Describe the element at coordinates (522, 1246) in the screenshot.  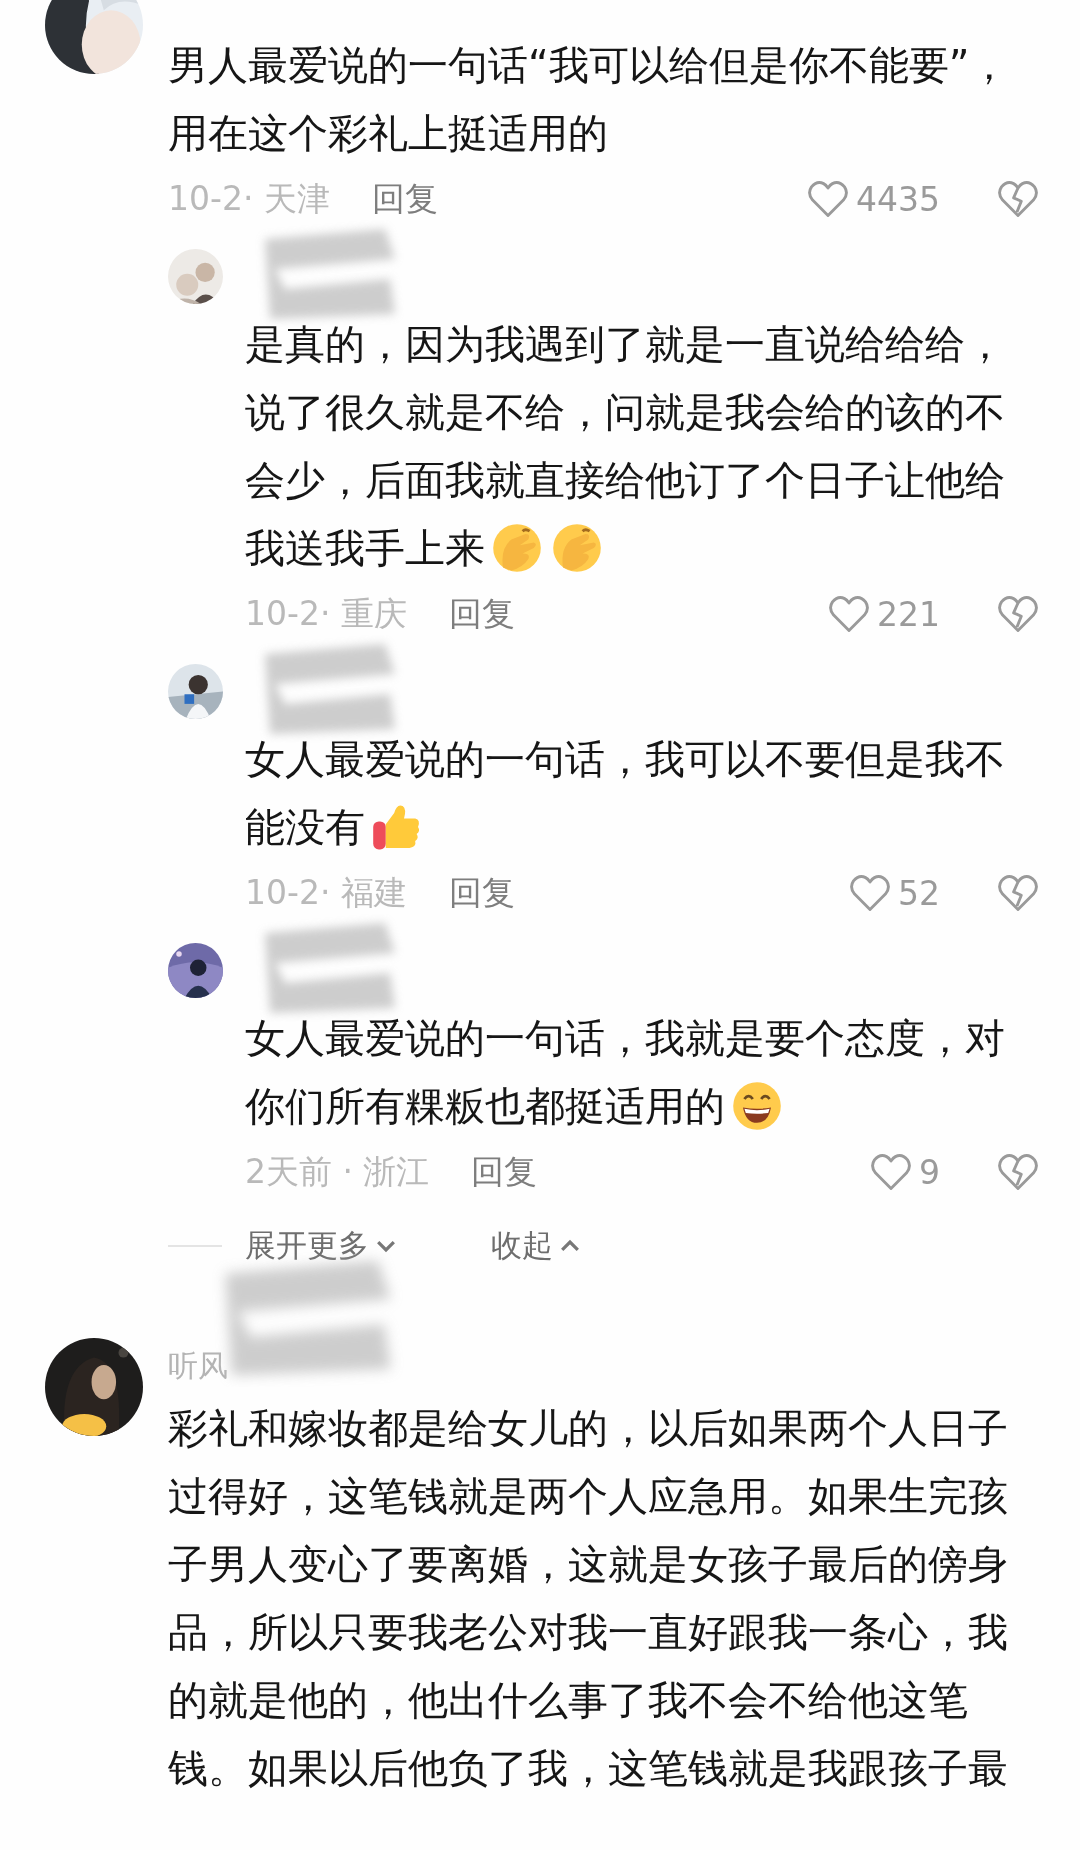
I see `collapse-link: 收起` at that location.